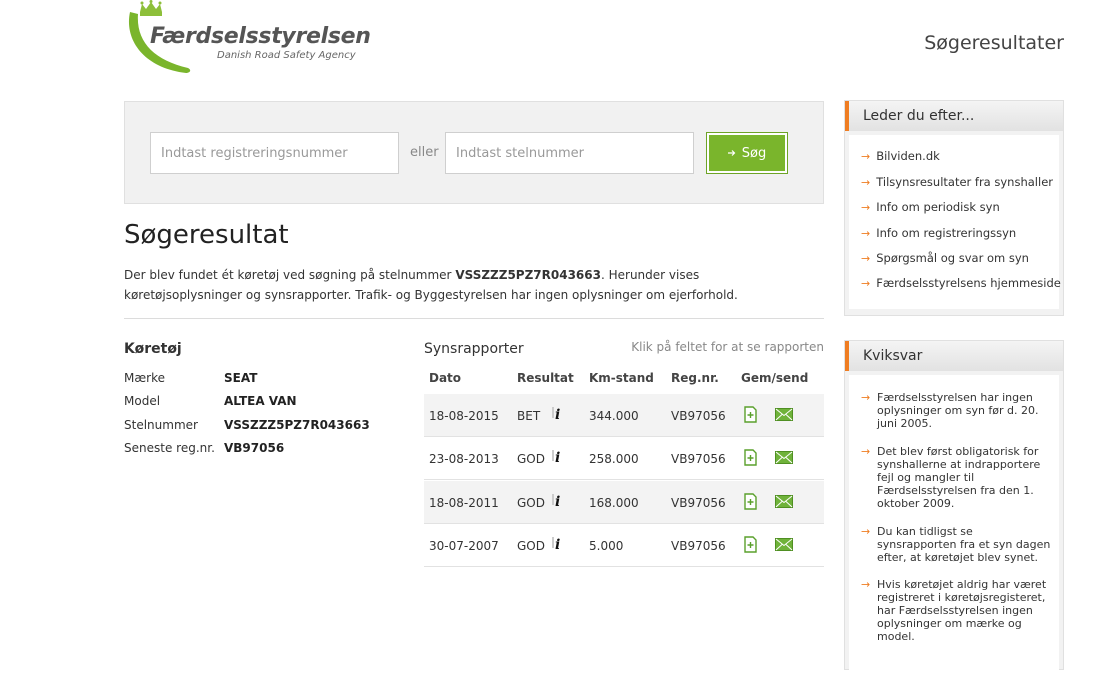 The width and height of the screenshot is (1094, 675). Describe the element at coordinates (731, 153) in the screenshot. I see `arrow-right-icon` at that location.